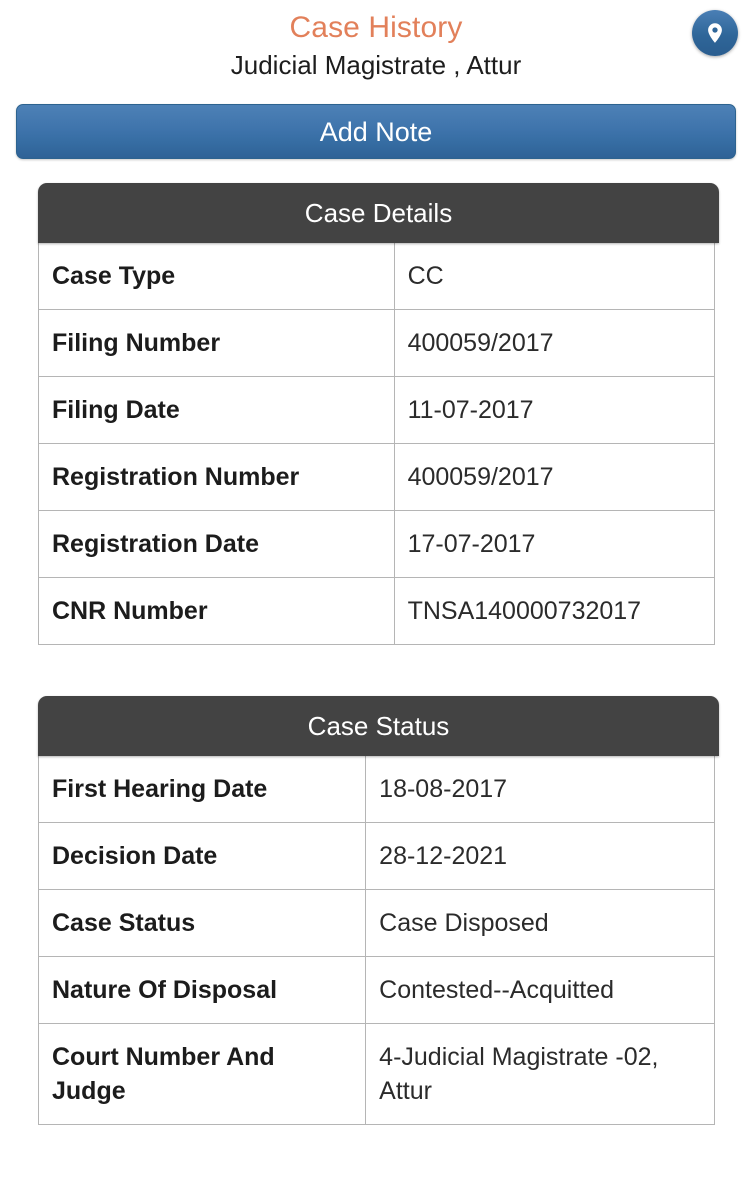 This screenshot has height=1200, width=752. What do you see at coordinates (202, 1074) in the screenshot?
I see `row-label: Court Number And Judge` at bounding box center [202, 1074].